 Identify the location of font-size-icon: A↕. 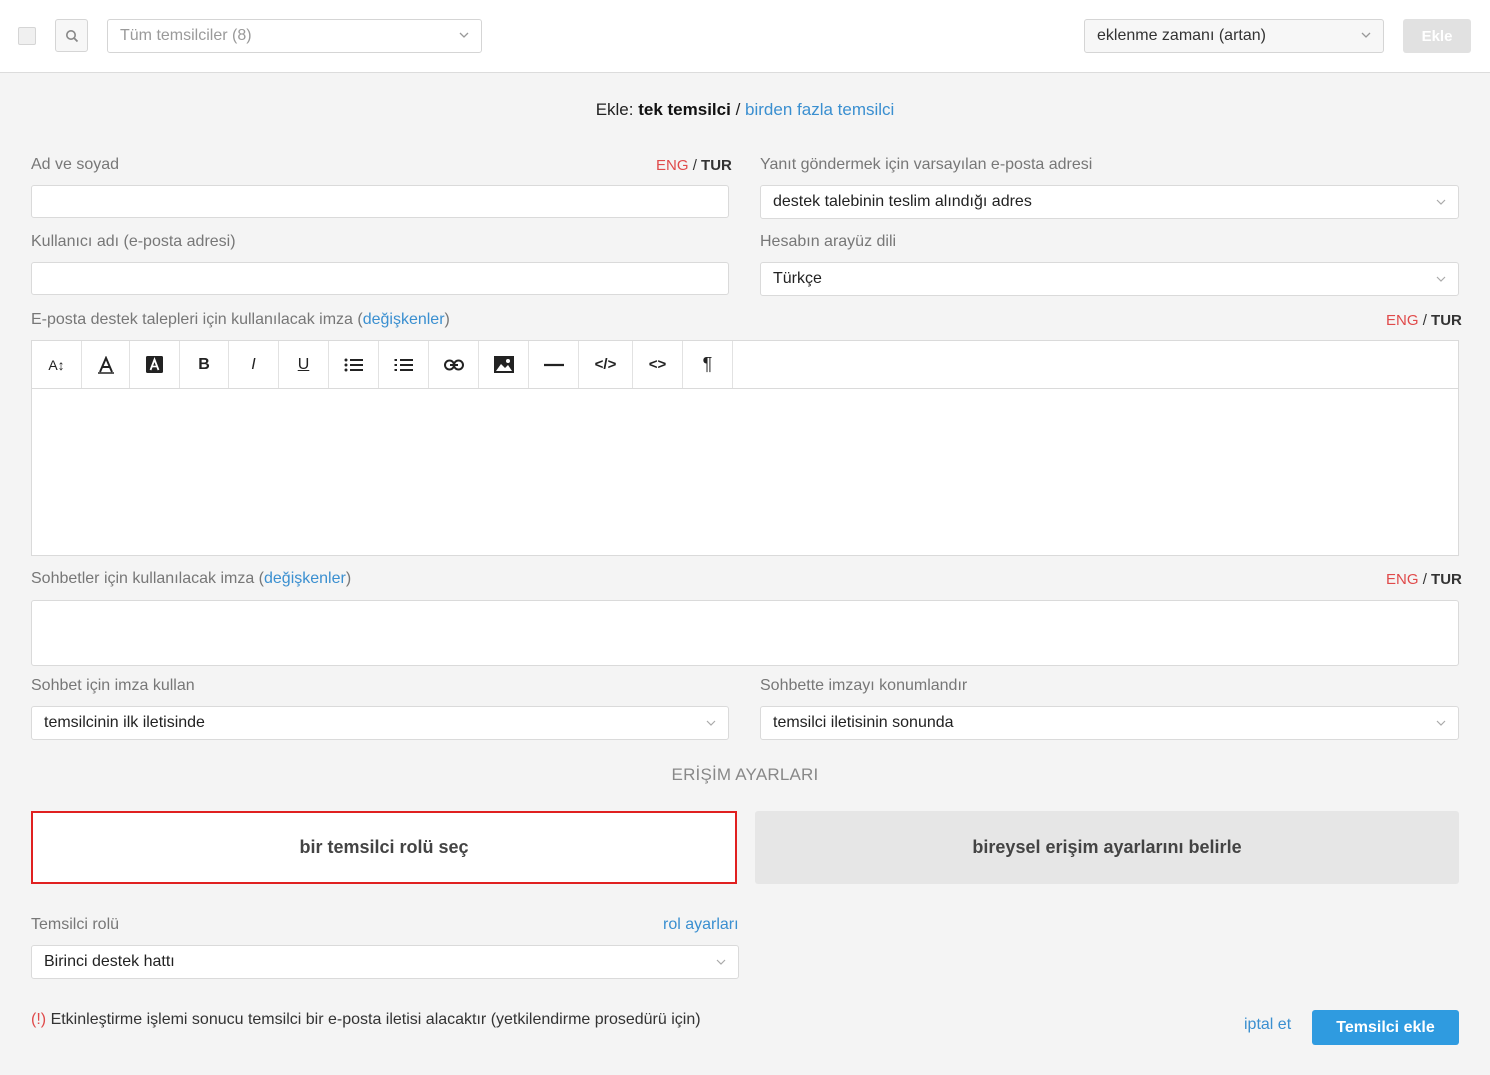
(56, 364).